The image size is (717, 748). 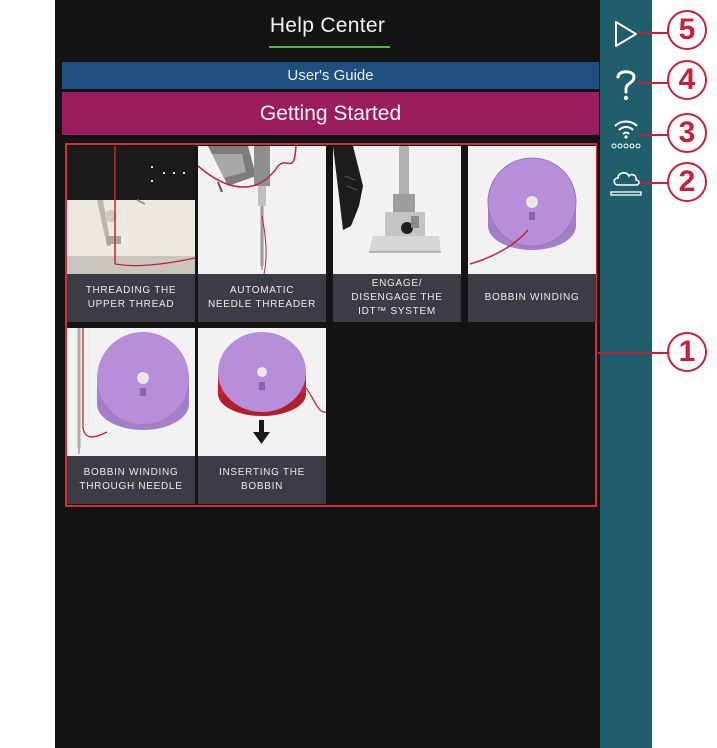 What do you see at coordinates (687, 352) in the screenshot?
I see `callout-1: 1` at bounding box center [687, 352].